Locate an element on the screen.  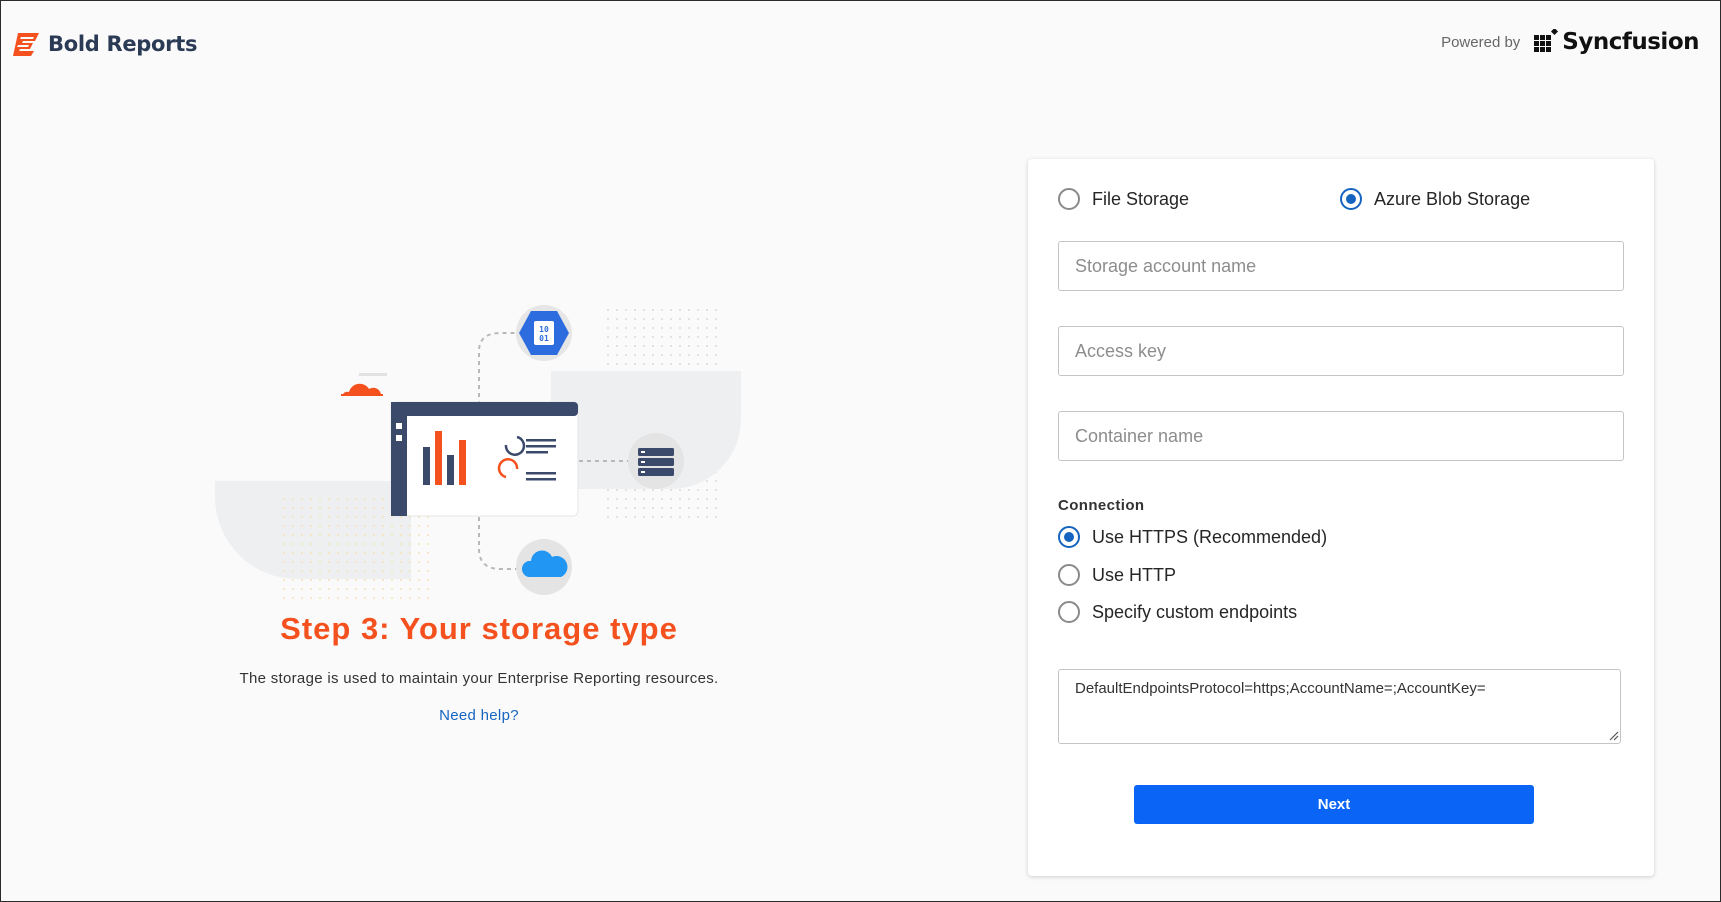
custom-endpoints-radio is located at coordinates (1069, 612).